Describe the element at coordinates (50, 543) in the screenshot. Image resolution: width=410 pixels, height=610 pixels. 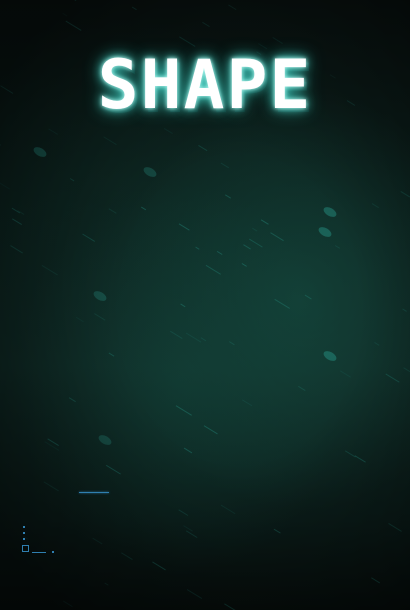
I see `hud-overlay` at that location.